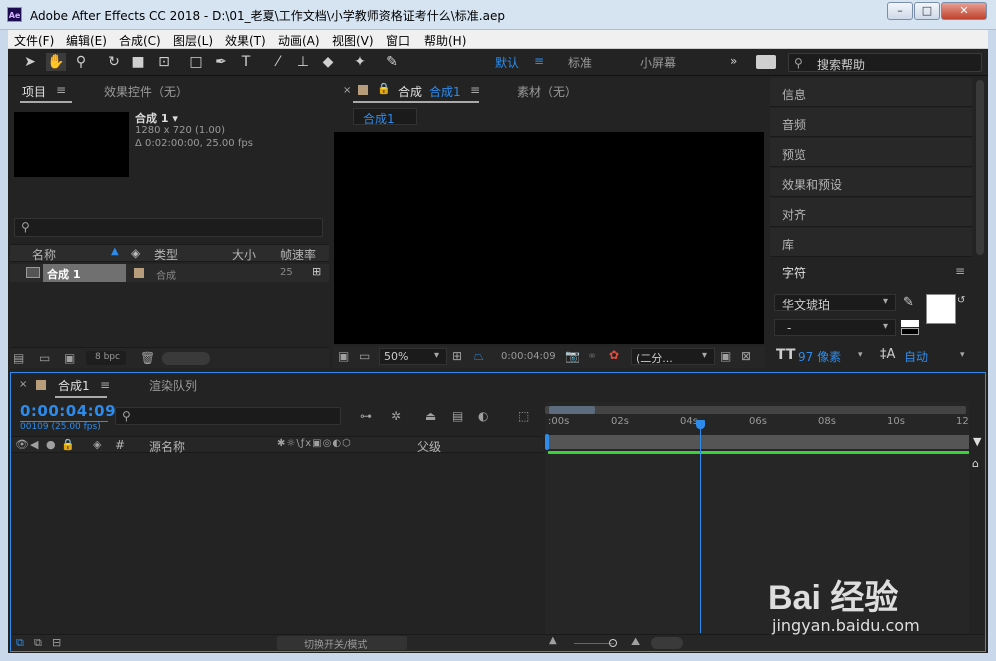  I want to click on close-button: ✕, so click(964, 11).